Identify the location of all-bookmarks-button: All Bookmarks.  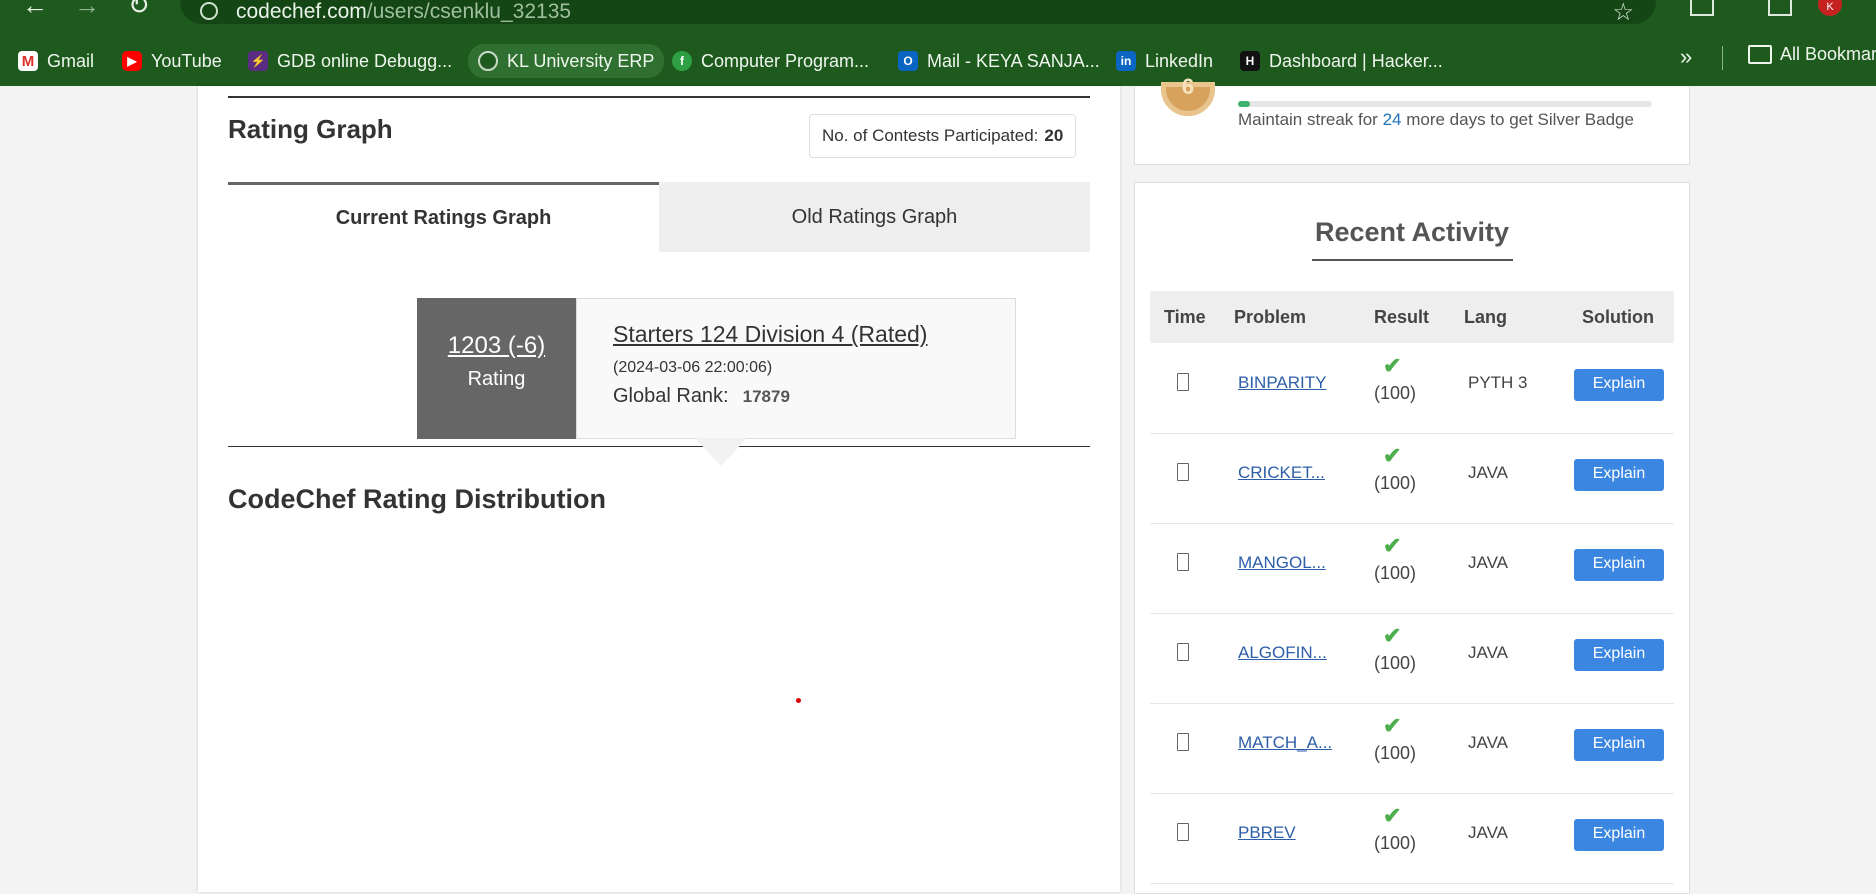
(1812, 54).